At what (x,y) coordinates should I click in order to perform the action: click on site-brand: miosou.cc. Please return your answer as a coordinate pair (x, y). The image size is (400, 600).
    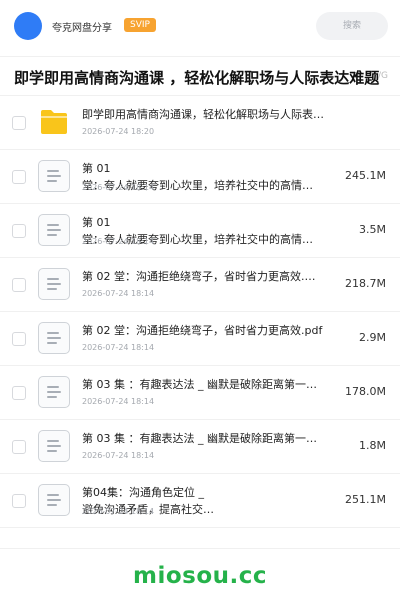
    Looking at the image, I should click on (200, 576).